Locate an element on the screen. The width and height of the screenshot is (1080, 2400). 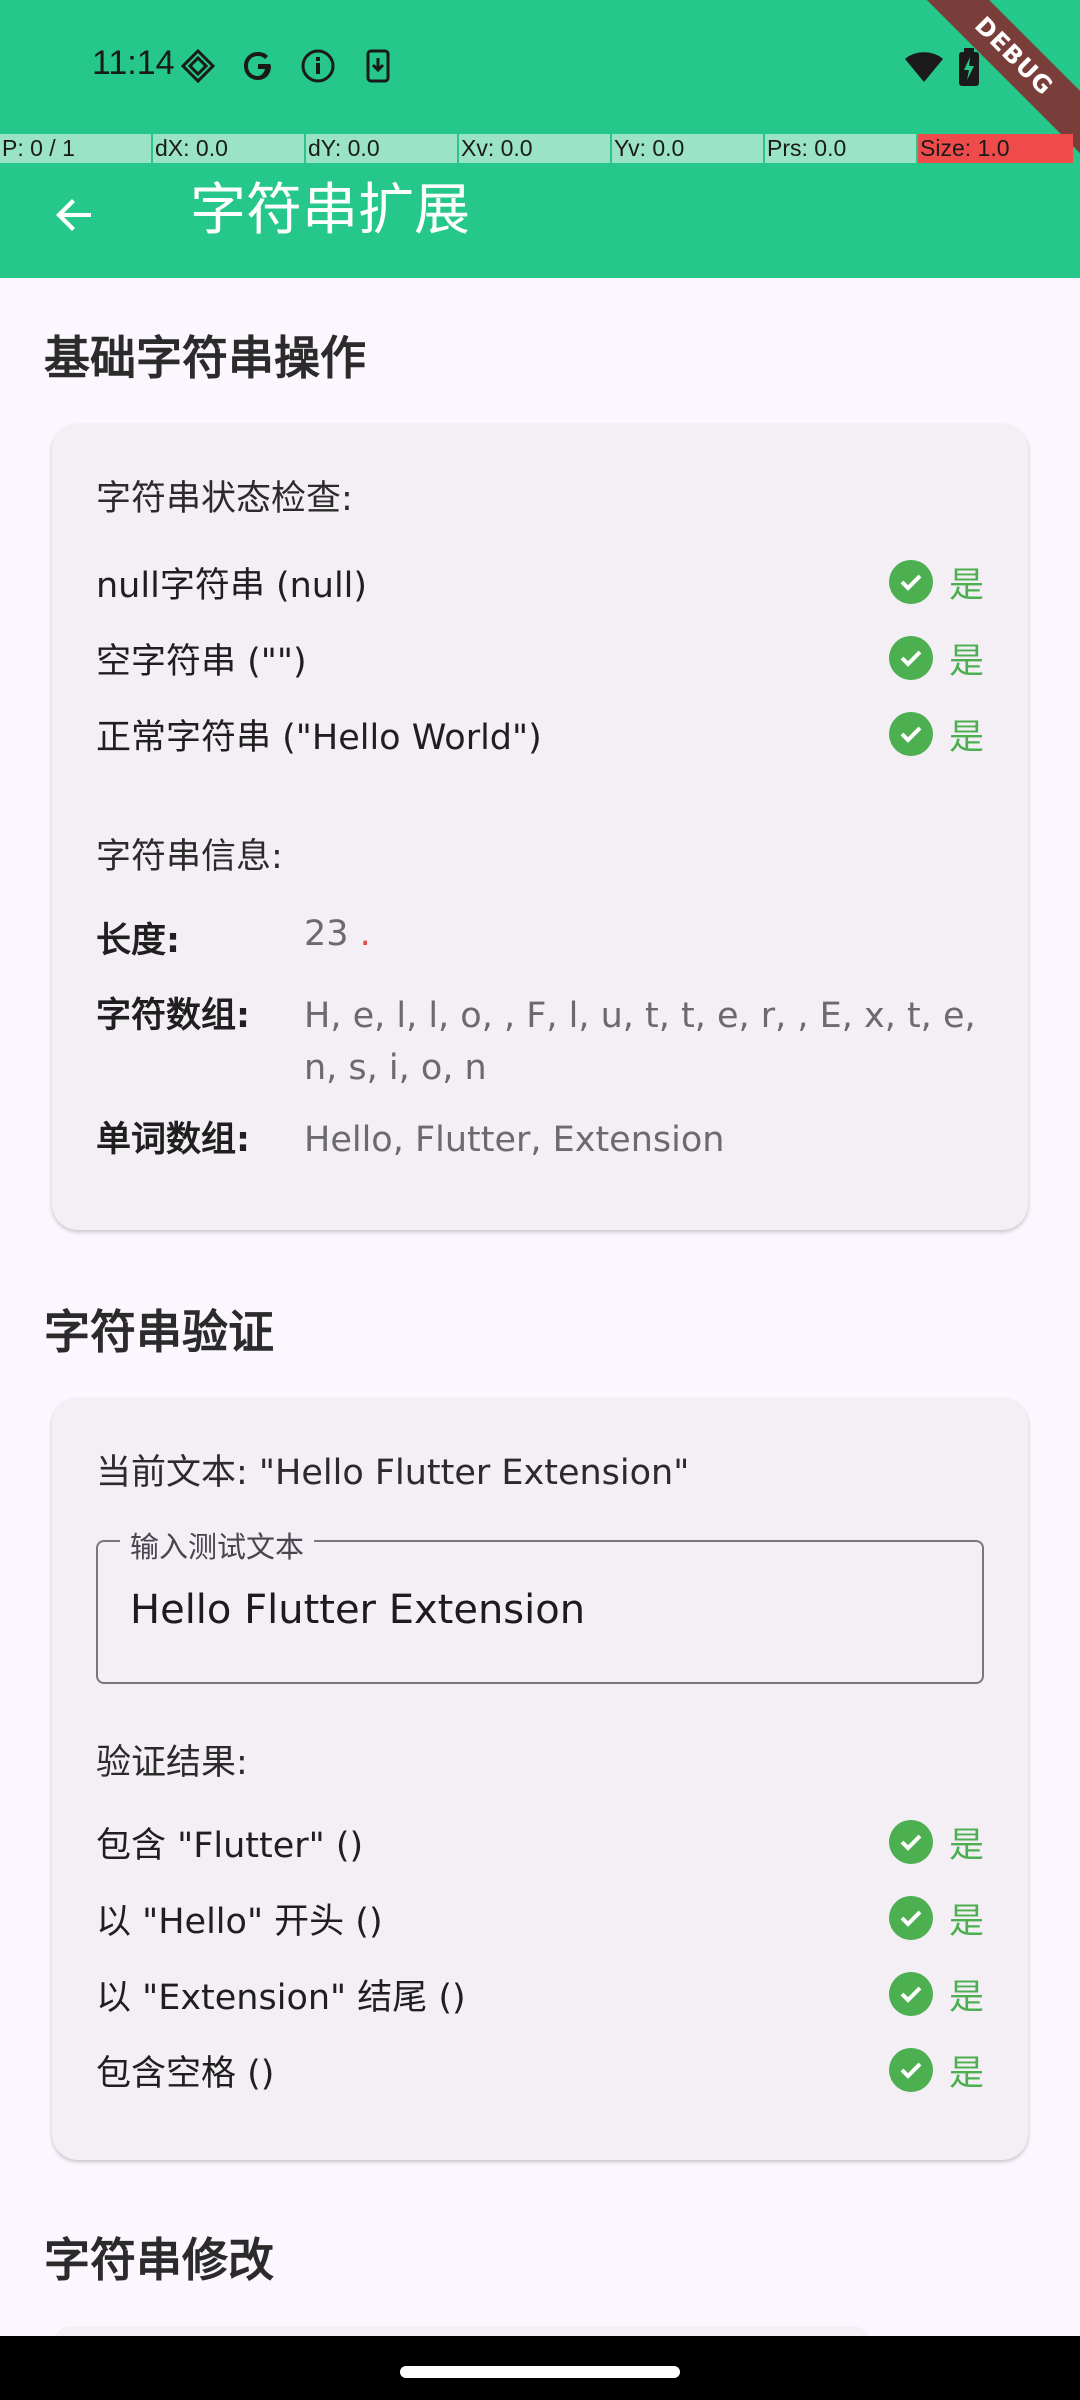
status-icons-left is located at coordinates (288, 66).